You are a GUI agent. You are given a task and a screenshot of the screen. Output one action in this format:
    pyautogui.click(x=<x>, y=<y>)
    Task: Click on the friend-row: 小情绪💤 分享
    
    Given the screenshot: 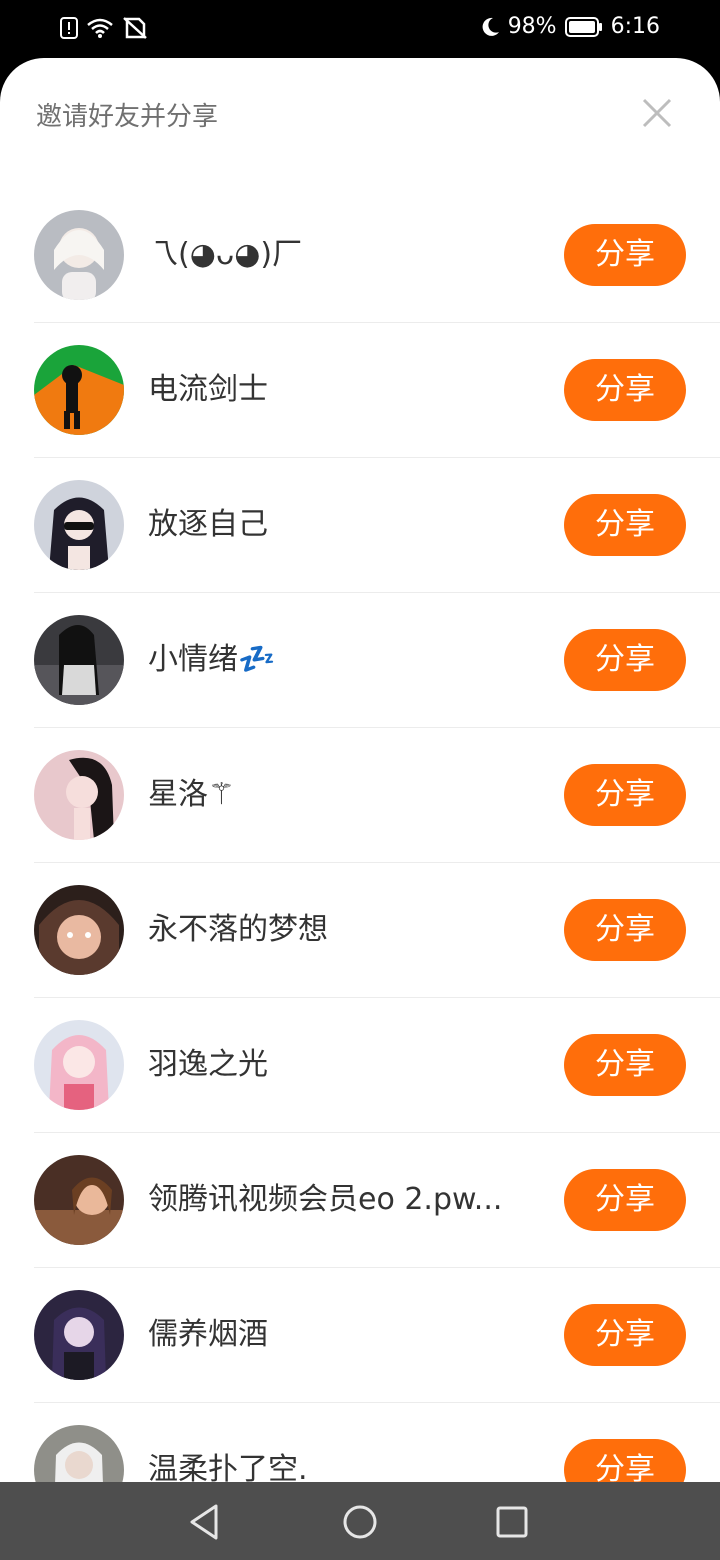 What is the action you would take?
    pyautogui.click(x=360, y=660)
    